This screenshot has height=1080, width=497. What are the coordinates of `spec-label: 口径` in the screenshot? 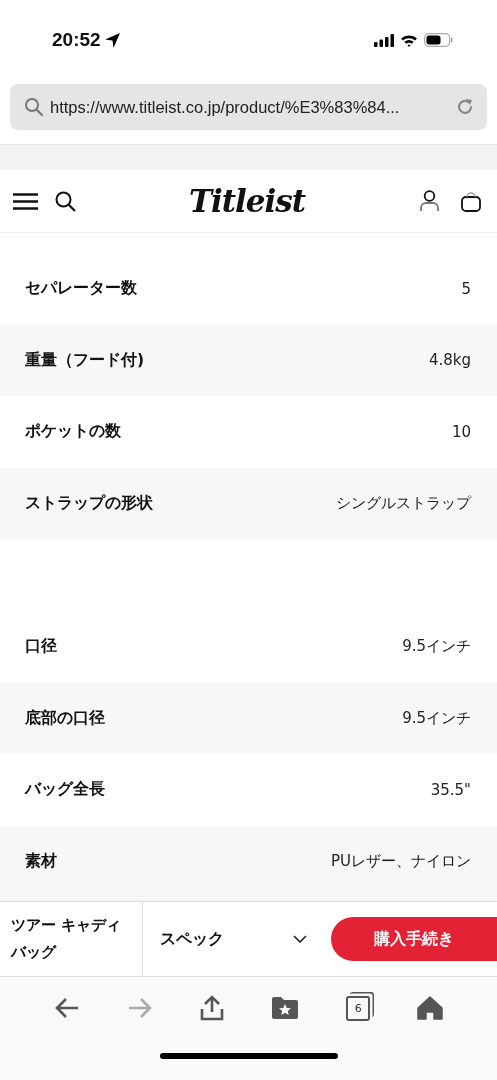 It's located at (41, 647).